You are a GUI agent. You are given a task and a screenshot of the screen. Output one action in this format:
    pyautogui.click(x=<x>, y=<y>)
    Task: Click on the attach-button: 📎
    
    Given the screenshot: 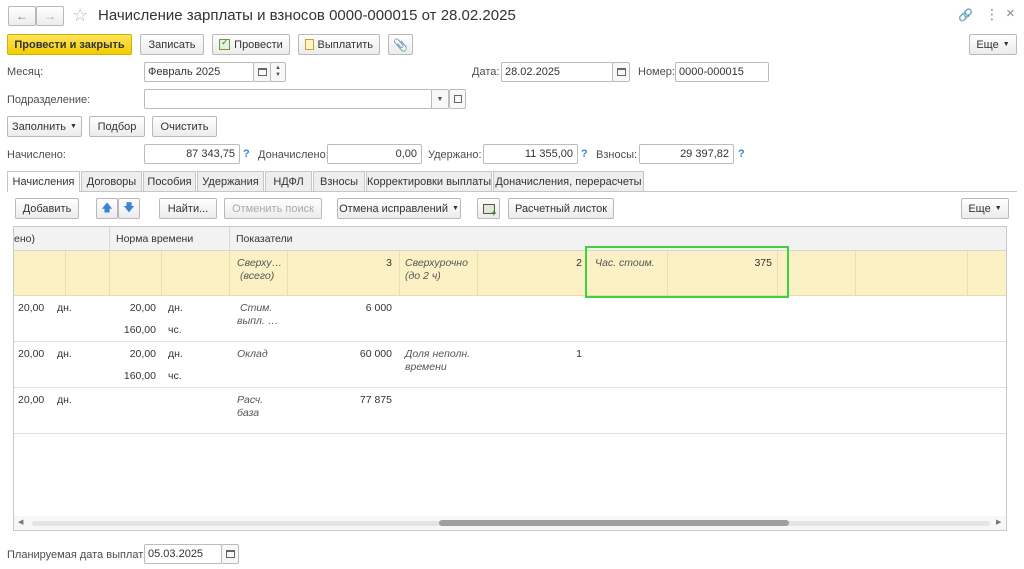 What is the action you would take?
    pyautogui.click(x=400, y=44)
    